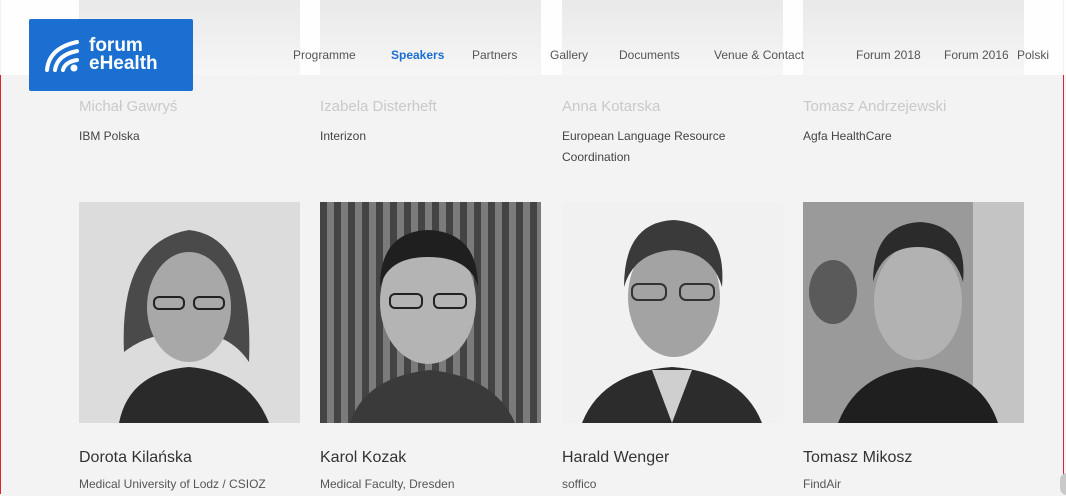 This screenshot has width=1066, height=496. I want to click on speaker-name: Tomasz Mikosz, so click(857, 458).